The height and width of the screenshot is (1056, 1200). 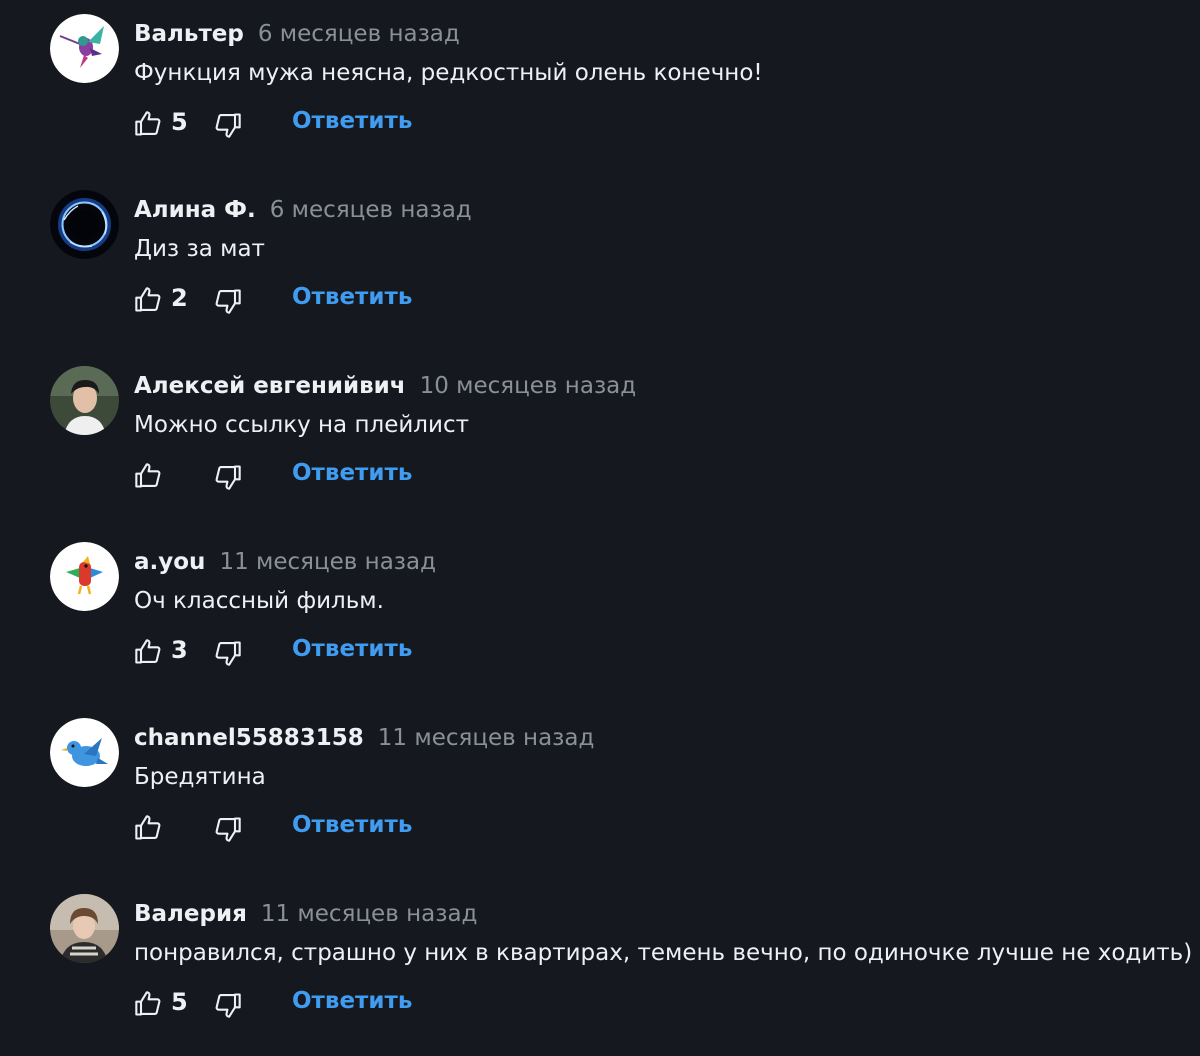 What do you see at coordinates (199, 249) in the screenshot?
I see `comment-text: Диз за мат` at bounding box center [199, 249].